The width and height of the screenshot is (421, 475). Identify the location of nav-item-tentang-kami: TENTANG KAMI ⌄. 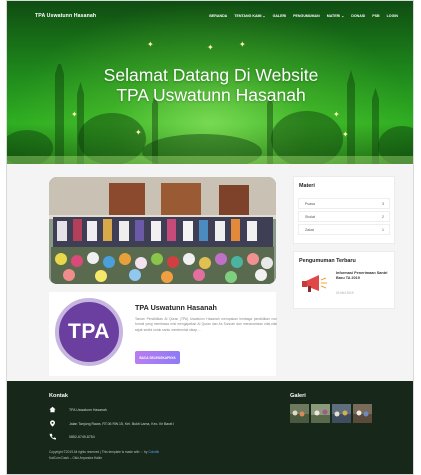
(249, 16).